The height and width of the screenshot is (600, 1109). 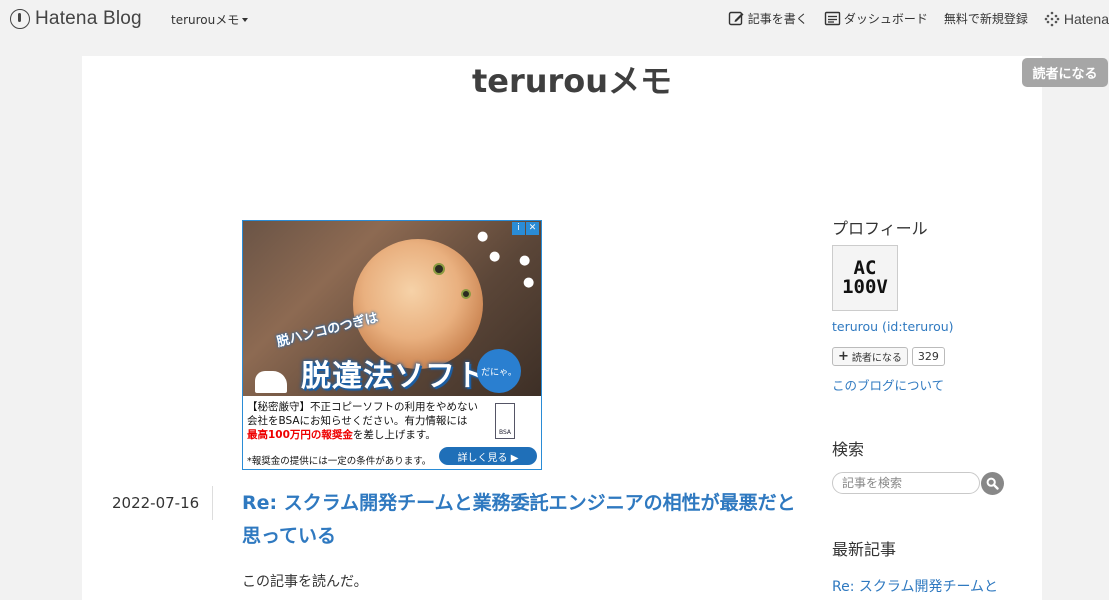 What do you see at coordinates (532, 228) in the screenshot?
I see `ad-close-icon: ✕` at bounding box center [532, 228].